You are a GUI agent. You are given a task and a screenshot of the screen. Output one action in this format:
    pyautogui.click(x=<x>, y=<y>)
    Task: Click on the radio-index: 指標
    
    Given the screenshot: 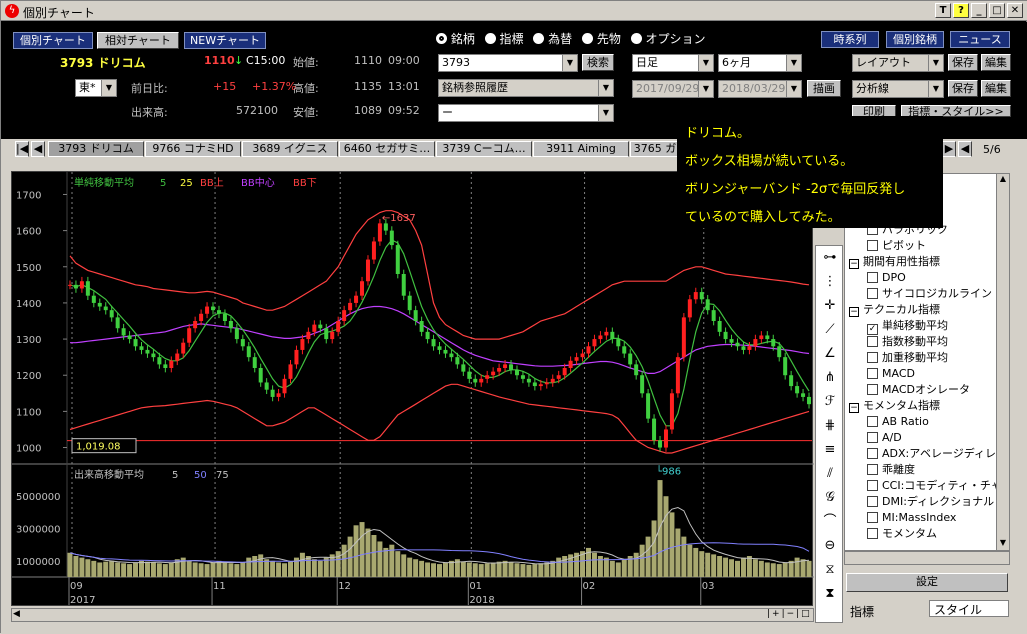 What is the action you would take?
    pyautogui.click(x=504, y=39)
    